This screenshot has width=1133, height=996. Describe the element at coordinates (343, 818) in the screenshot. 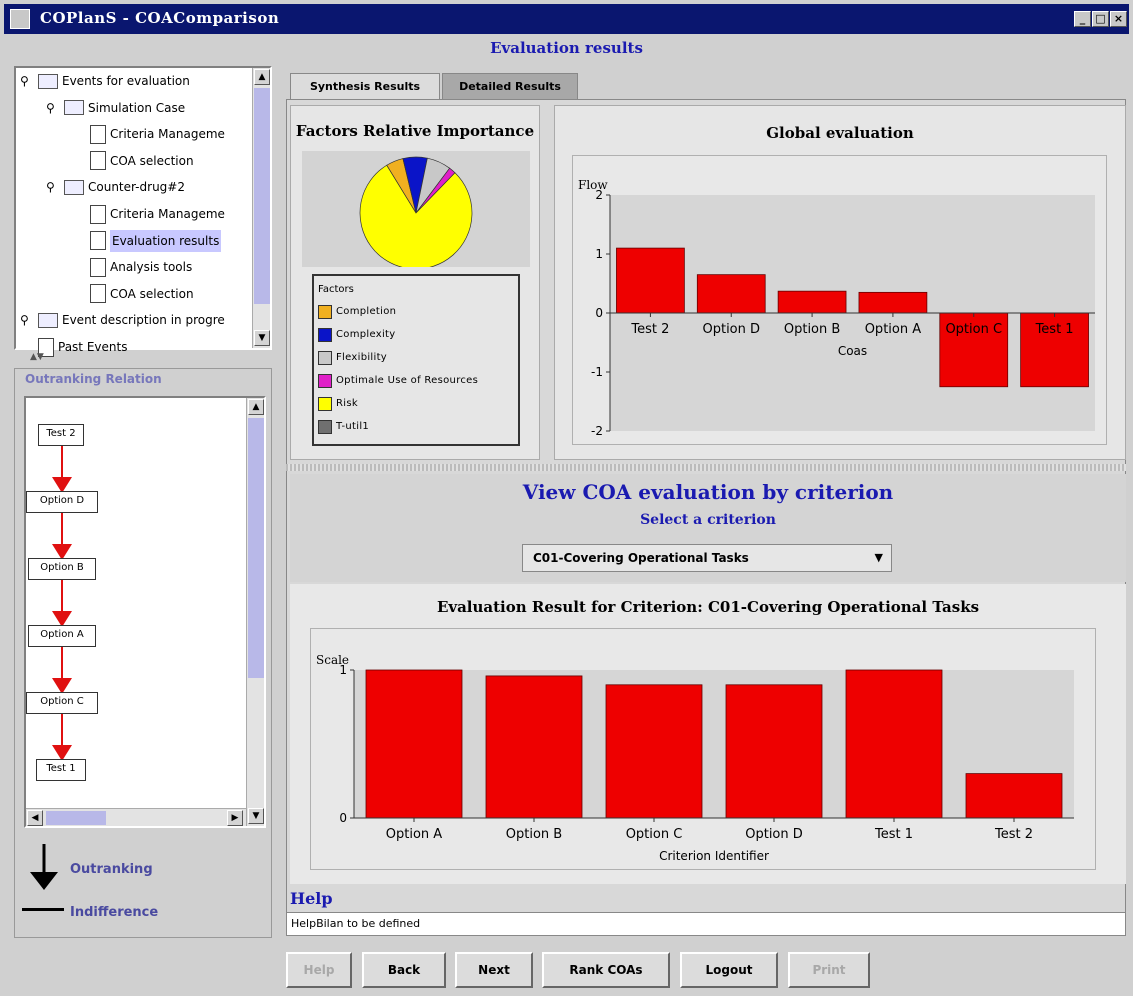

I see `y-tick-label: 0` at that location.